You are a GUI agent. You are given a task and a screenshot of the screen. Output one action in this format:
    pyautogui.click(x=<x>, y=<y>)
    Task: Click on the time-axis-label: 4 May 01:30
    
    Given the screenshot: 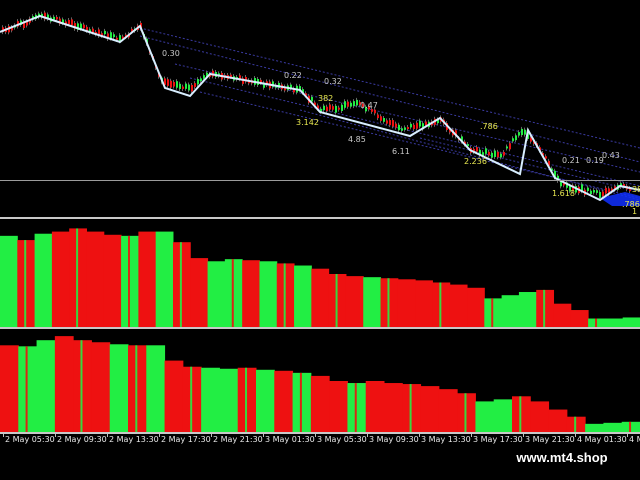 What is the action you would take?
    pyautogui.click(x=602, y=439)
    